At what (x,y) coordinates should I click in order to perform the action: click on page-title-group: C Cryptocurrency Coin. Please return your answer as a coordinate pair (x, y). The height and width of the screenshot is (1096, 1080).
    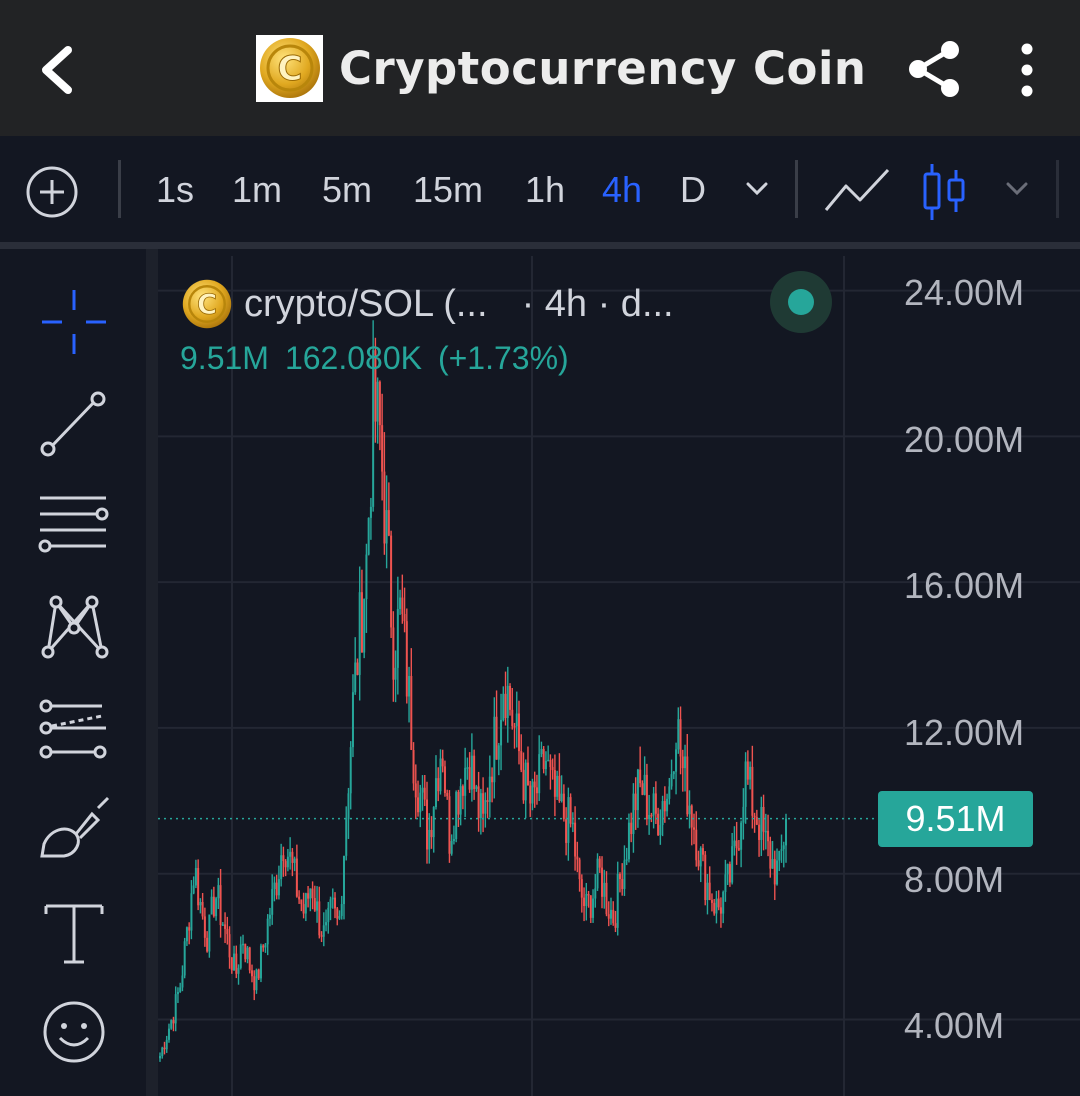
    Looking at the image, I should click on (561, 68).